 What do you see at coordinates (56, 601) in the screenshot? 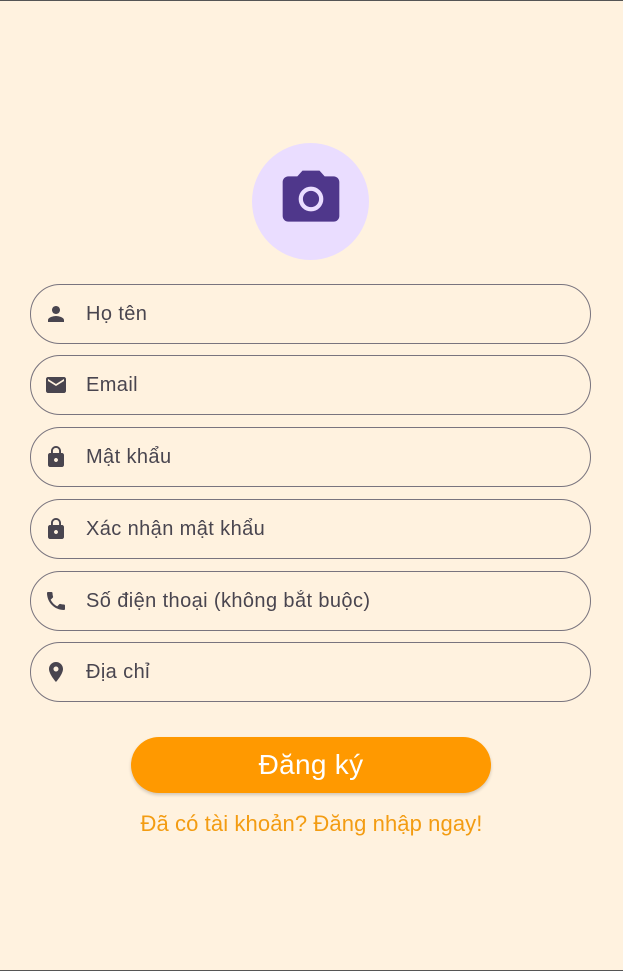
I see `phone-icon` at bounding box center [56, 601].